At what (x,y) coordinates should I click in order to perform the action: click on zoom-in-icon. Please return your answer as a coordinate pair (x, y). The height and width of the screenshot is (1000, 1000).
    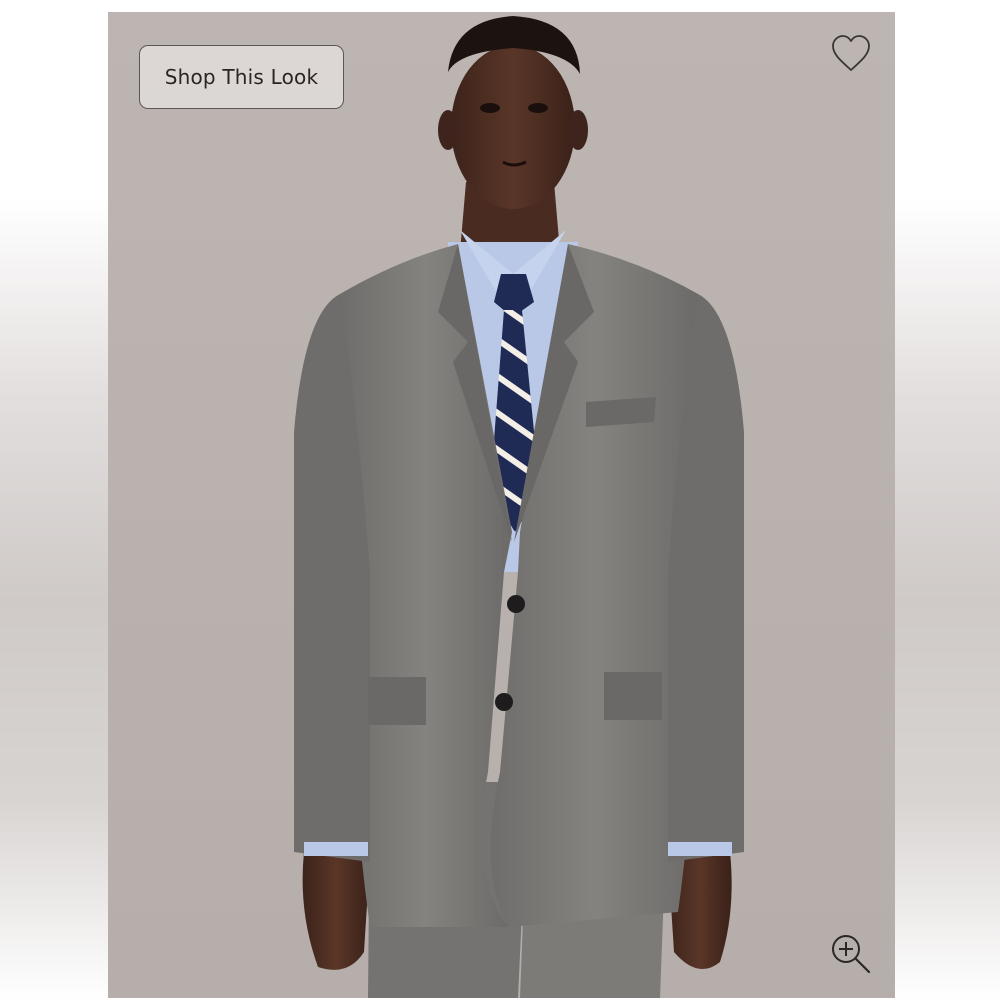
    Looking at the image, I should click on (850, 953).